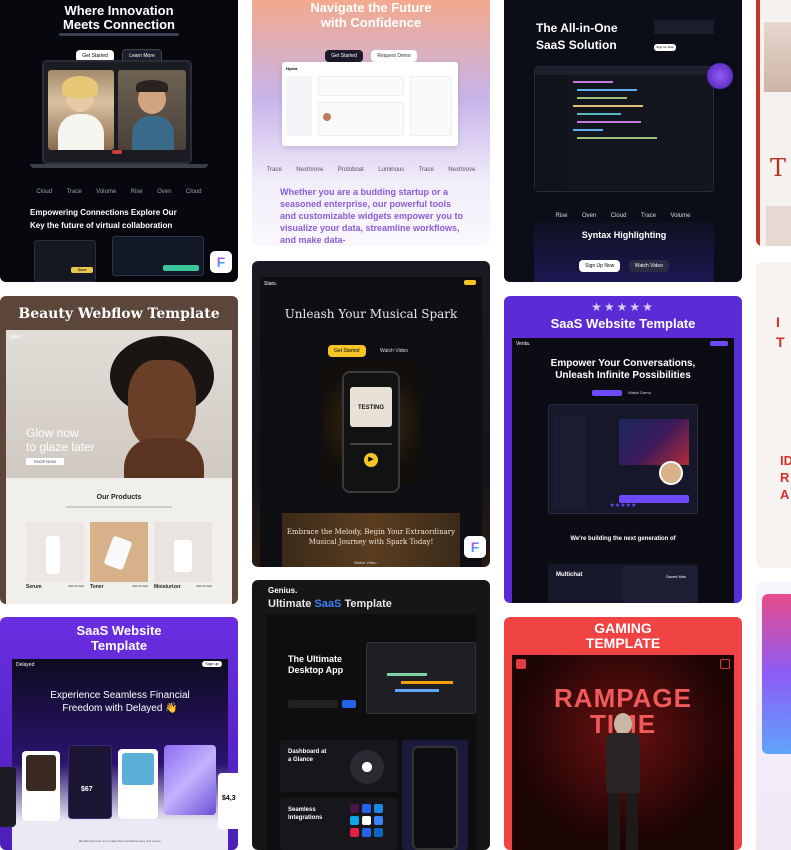  I want to click on card-title-line1: Navigate the Future, so click(371, 7).